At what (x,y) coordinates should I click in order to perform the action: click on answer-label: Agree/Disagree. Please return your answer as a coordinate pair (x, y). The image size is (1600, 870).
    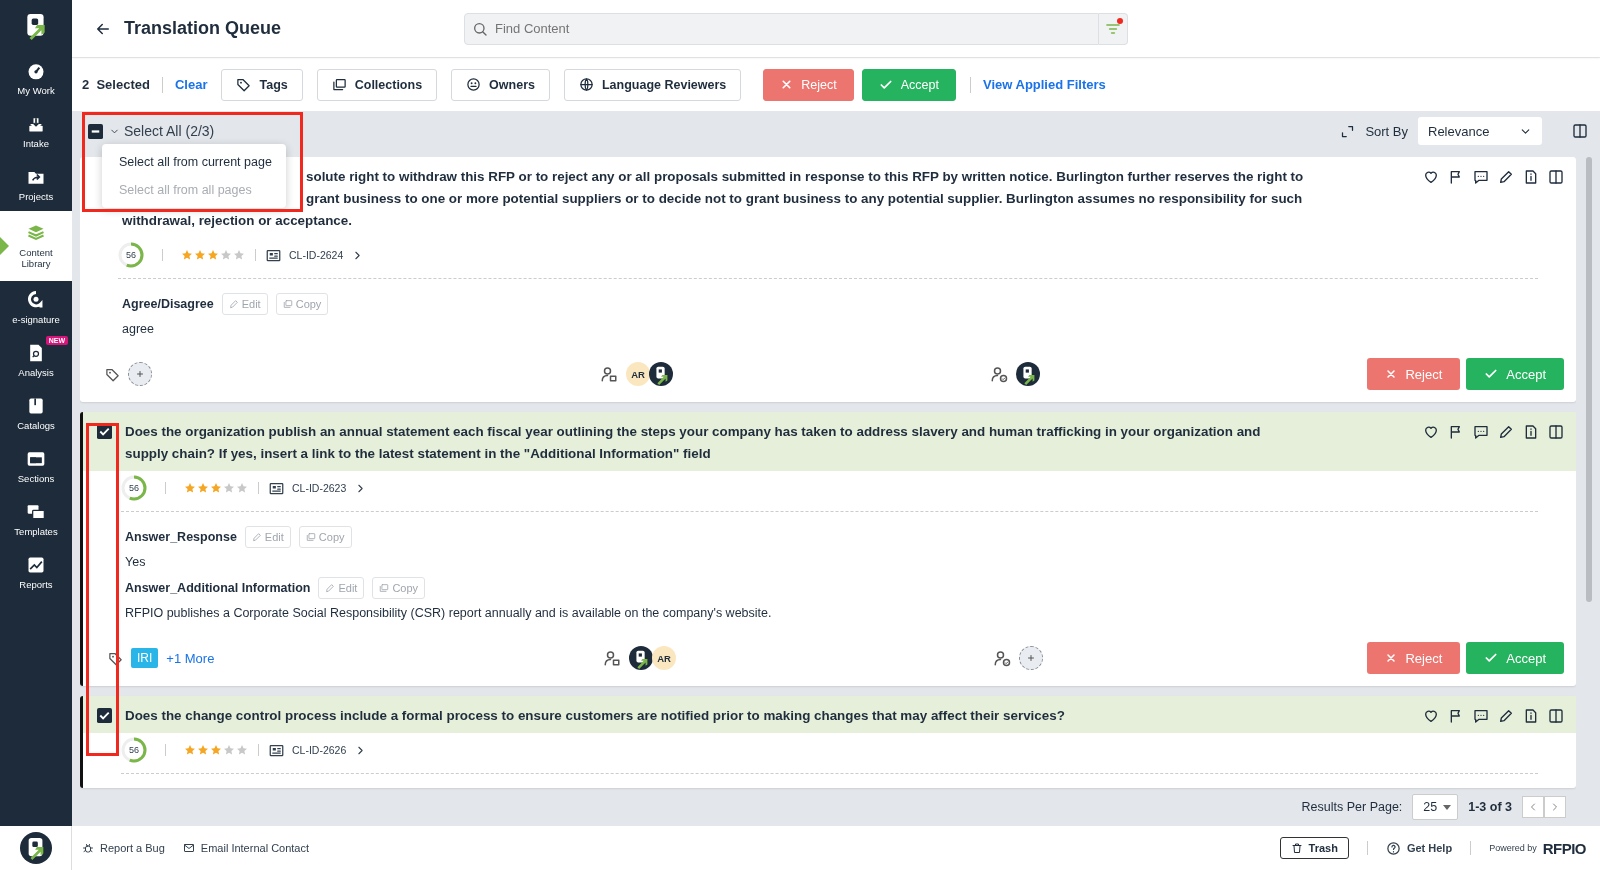
    Looking at the image, I should click on (168, 304).